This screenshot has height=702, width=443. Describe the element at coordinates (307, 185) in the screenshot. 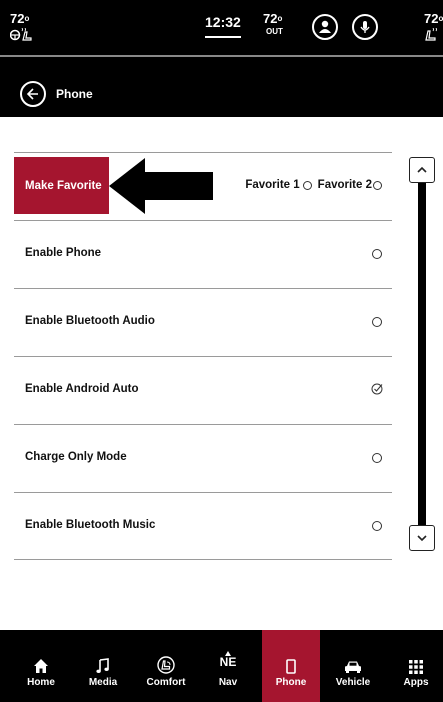

I see `favorite-1-radio` at that location.